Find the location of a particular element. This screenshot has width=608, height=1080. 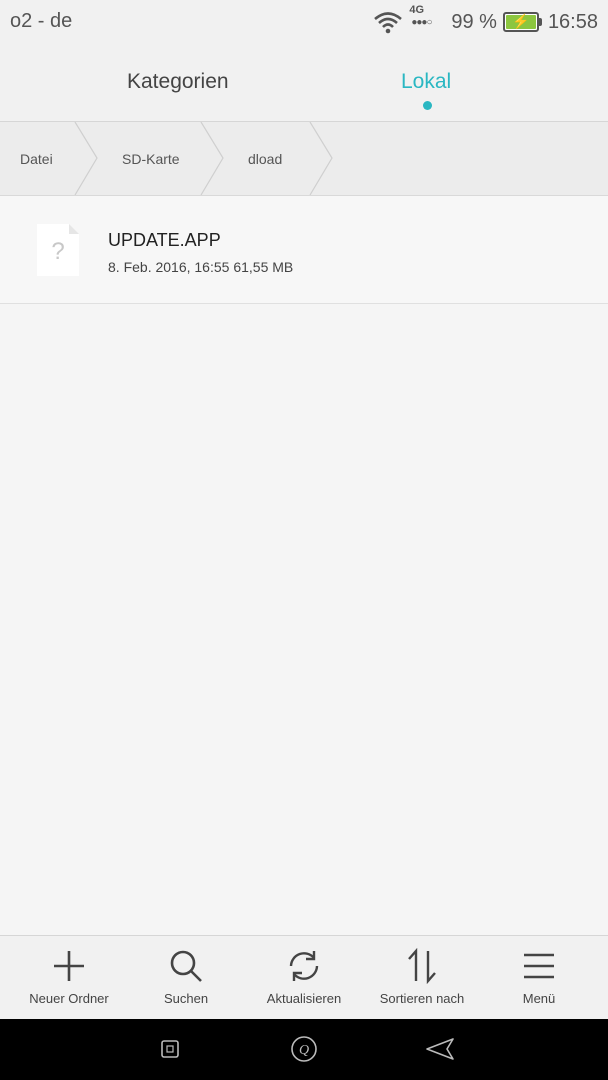

sort-arrows-icon is located at coordinates (422, 966).